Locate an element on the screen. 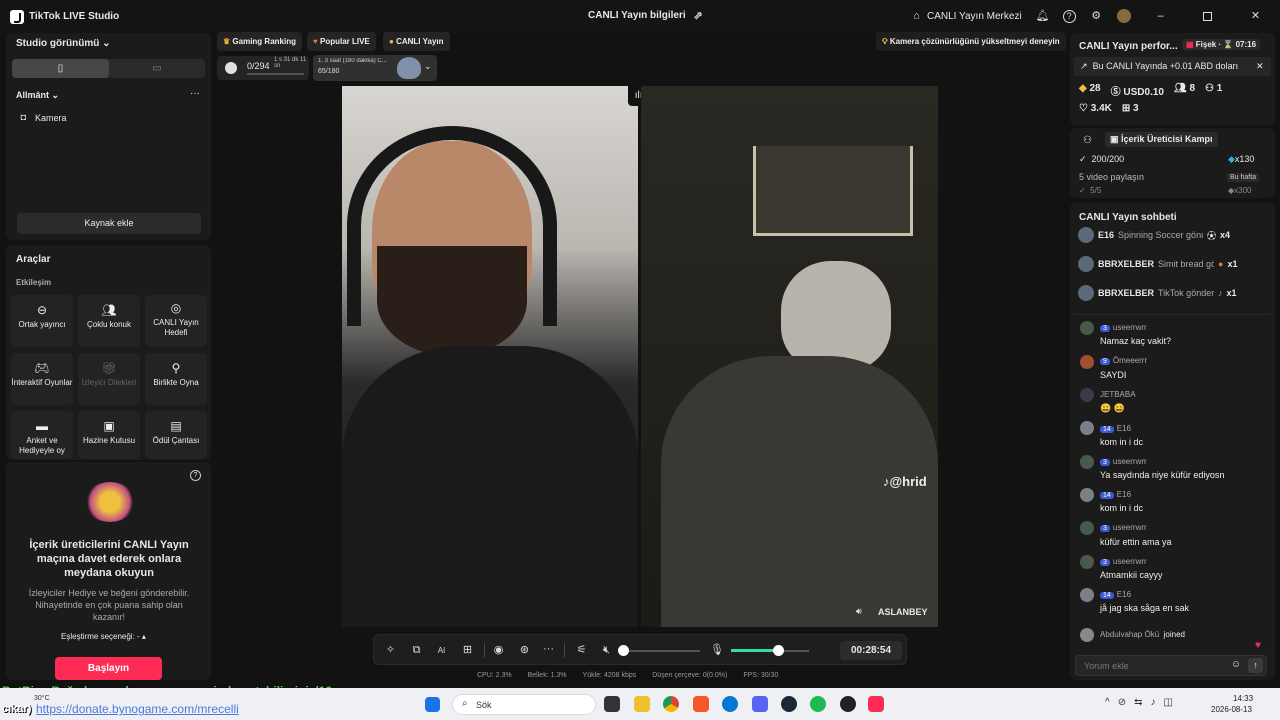 This screenshot has width=1280, height=720. mic-icon: 🎙︎ is located at coordinates (717, 650).